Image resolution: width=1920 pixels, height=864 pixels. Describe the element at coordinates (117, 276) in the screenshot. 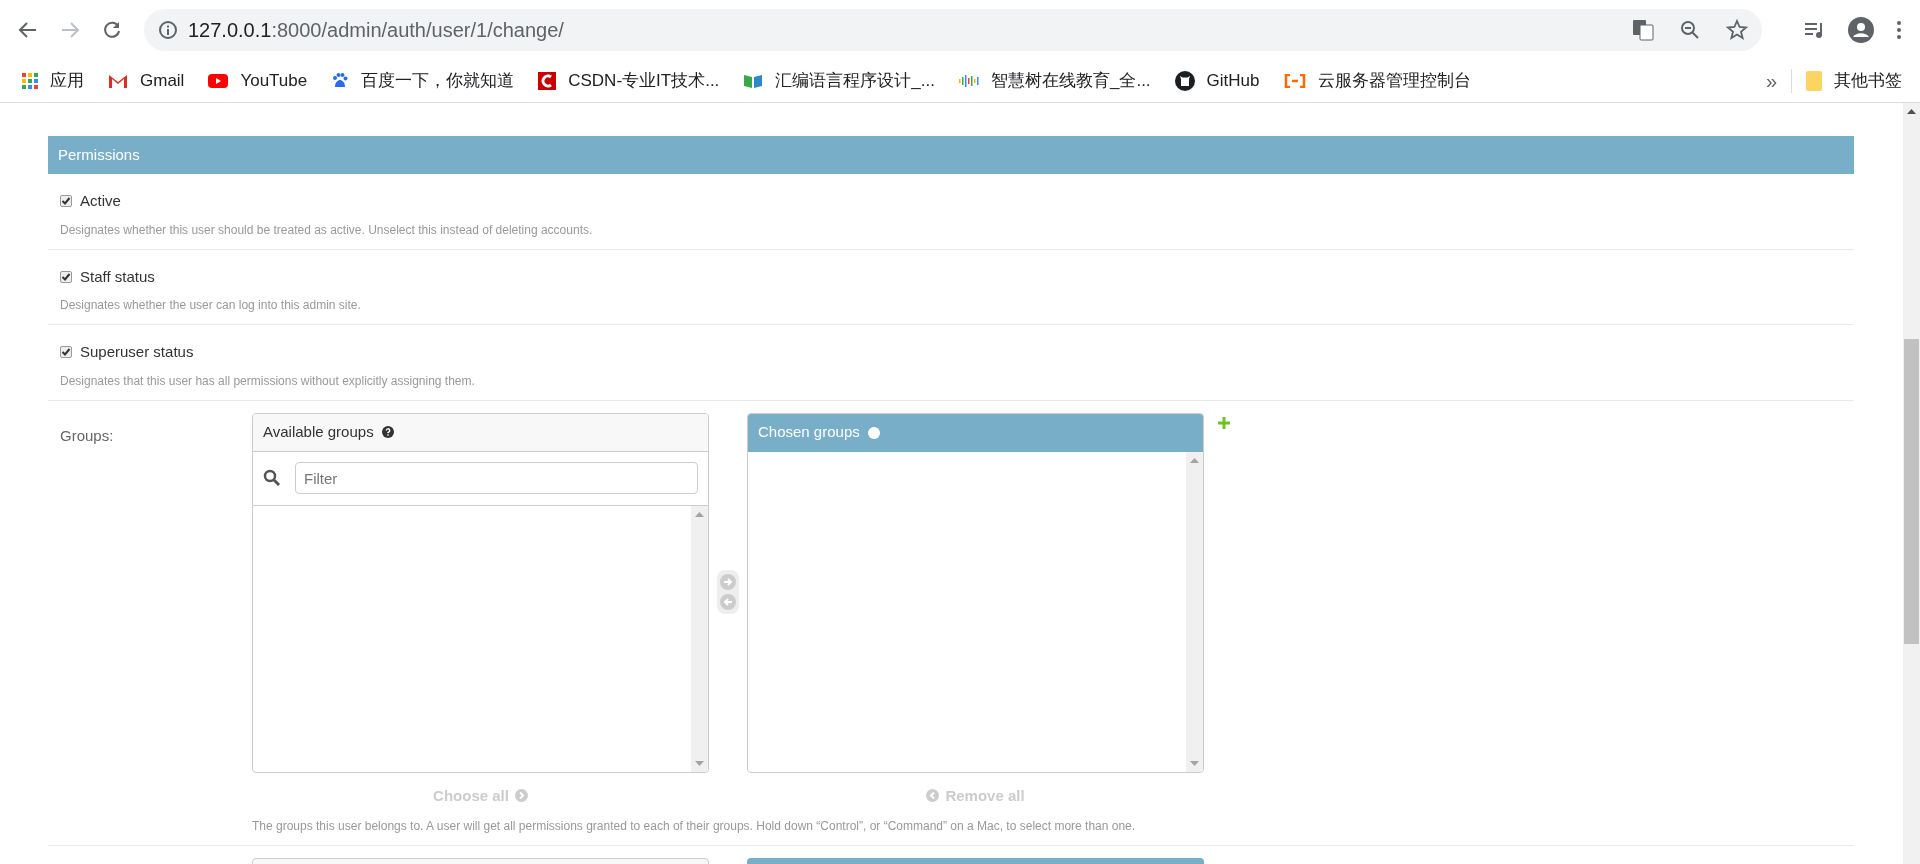

I see `checkbox-label: Staff status` at that location.